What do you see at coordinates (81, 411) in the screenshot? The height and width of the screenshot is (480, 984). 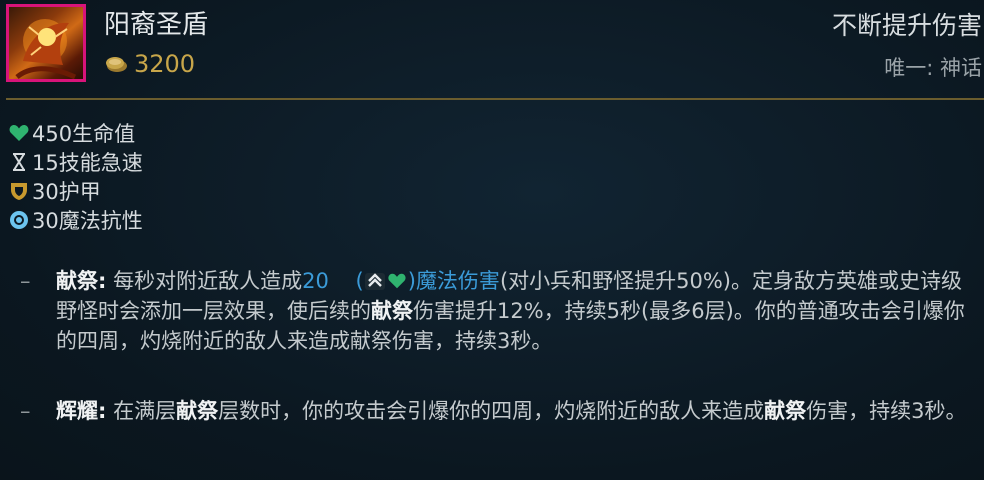 I see `passive-name: 辉耀:` at bounding box center [81, 411].